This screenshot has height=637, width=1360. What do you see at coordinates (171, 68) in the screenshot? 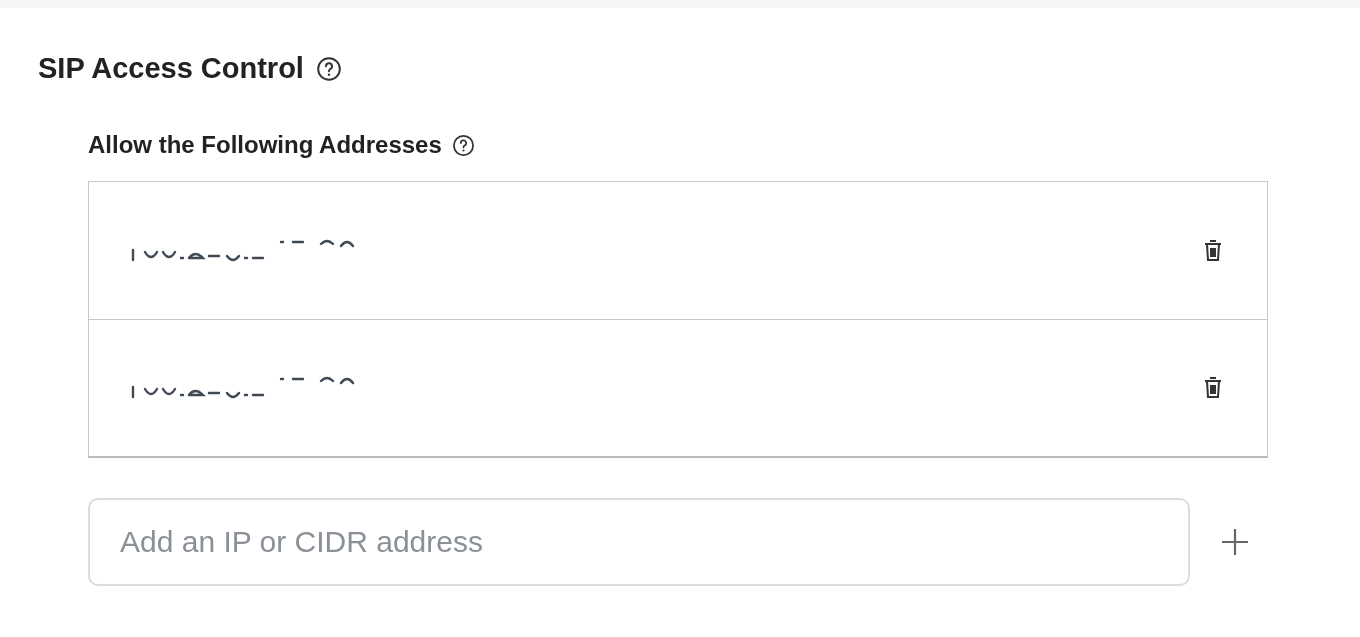
I see `section-title: SIP Access Control` at bounding box center [171, 68].